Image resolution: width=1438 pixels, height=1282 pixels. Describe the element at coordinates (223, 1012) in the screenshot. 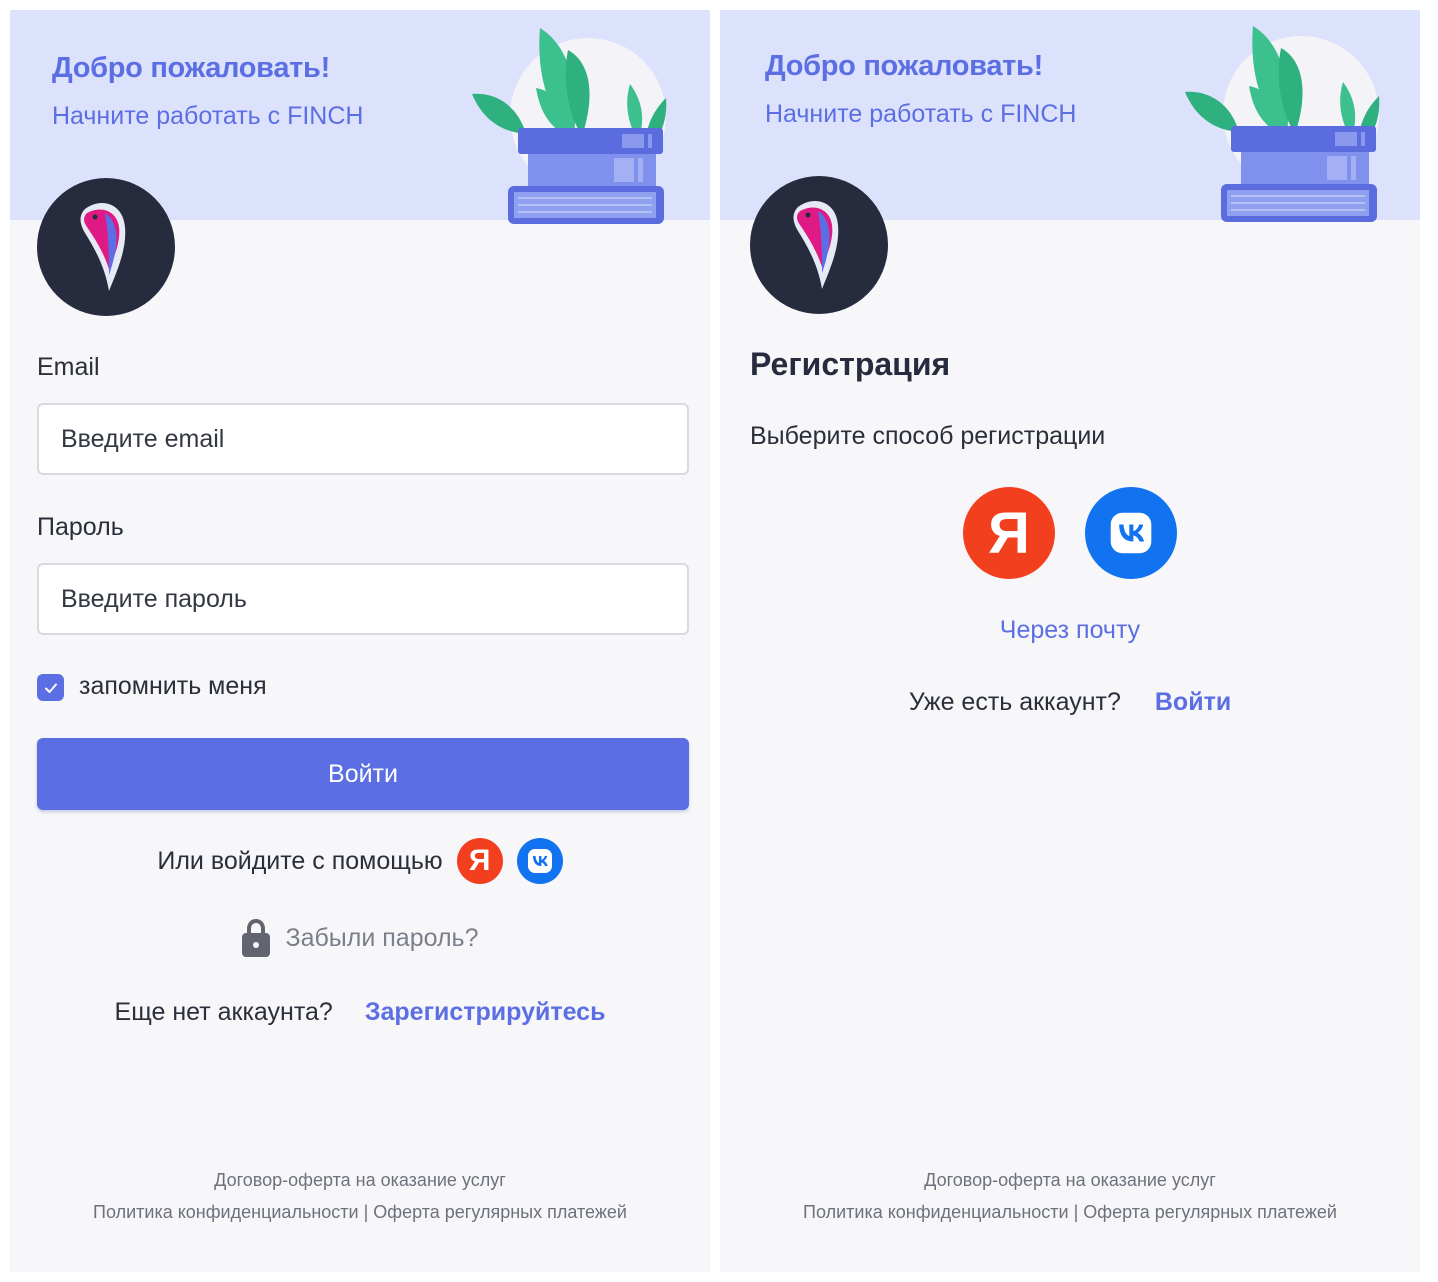

I see `no-account-text: Еще нет аккаунта?` at that location.